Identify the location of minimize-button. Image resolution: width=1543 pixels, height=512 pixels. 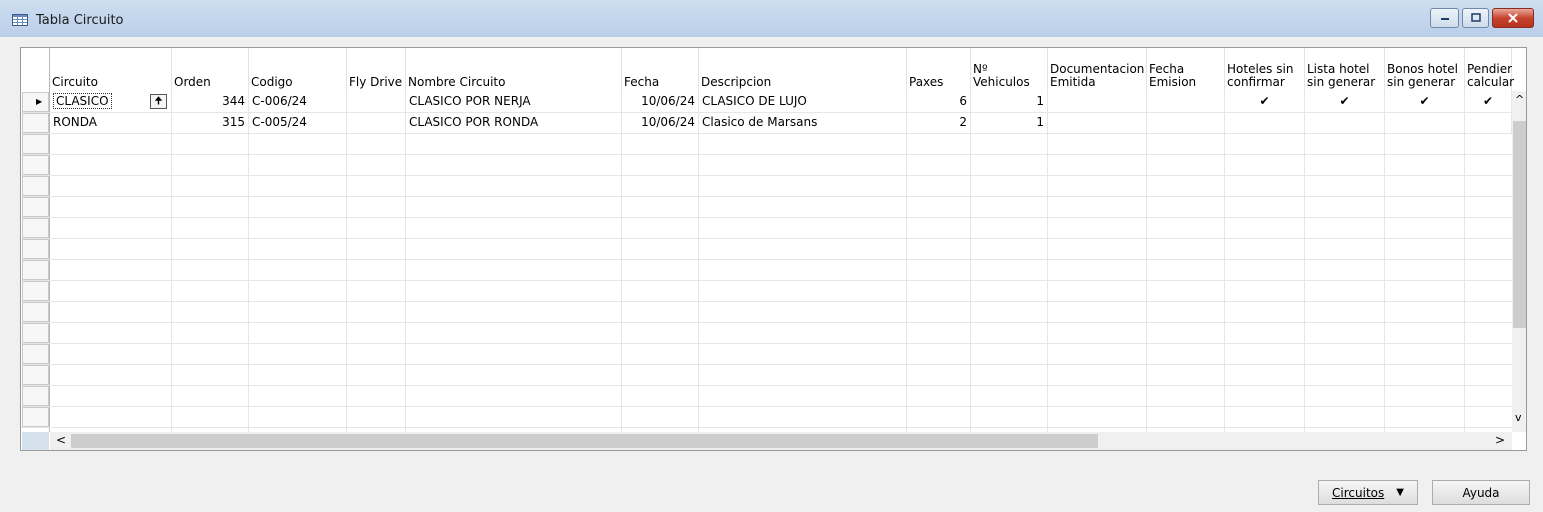
(1444, 18).